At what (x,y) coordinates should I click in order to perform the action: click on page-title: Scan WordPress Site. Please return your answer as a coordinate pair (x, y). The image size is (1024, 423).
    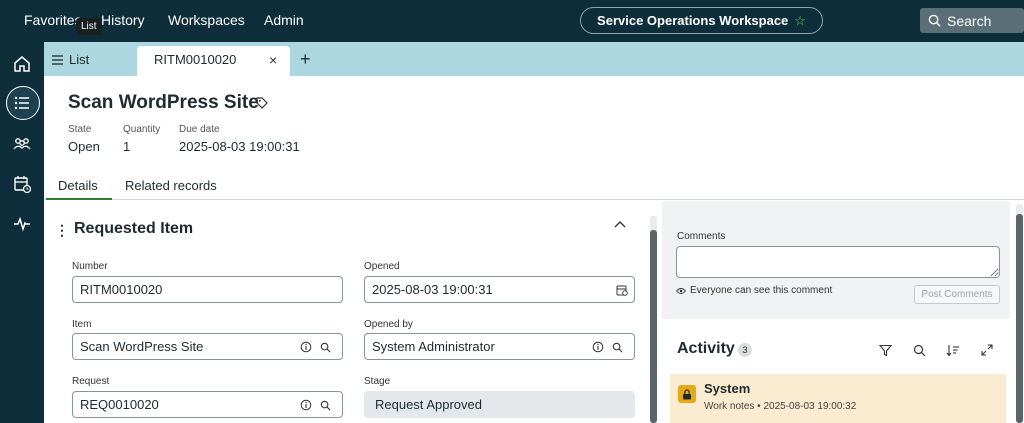
    Looking at the image, I should click on (163, 102).